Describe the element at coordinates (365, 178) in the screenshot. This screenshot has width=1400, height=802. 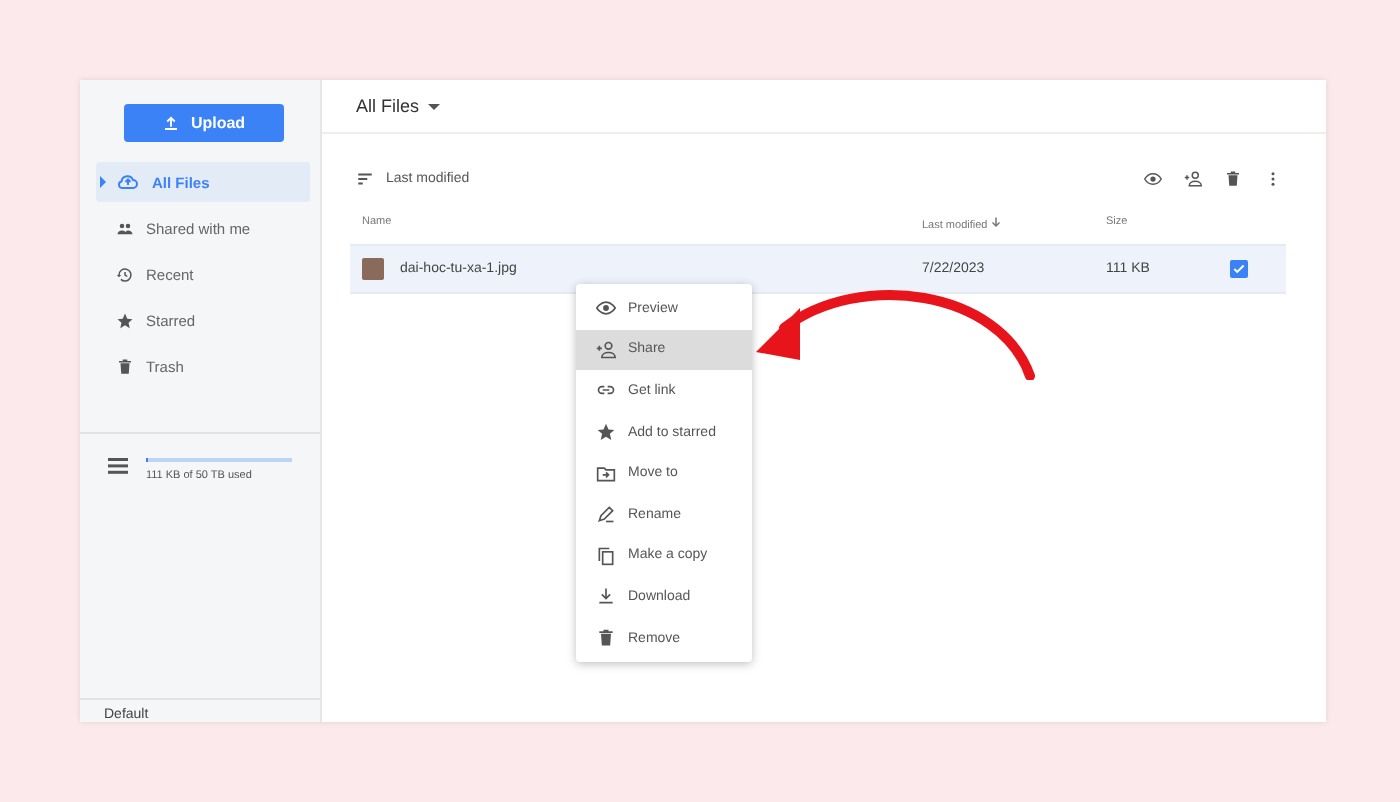
I see `sort-icon` at that location.